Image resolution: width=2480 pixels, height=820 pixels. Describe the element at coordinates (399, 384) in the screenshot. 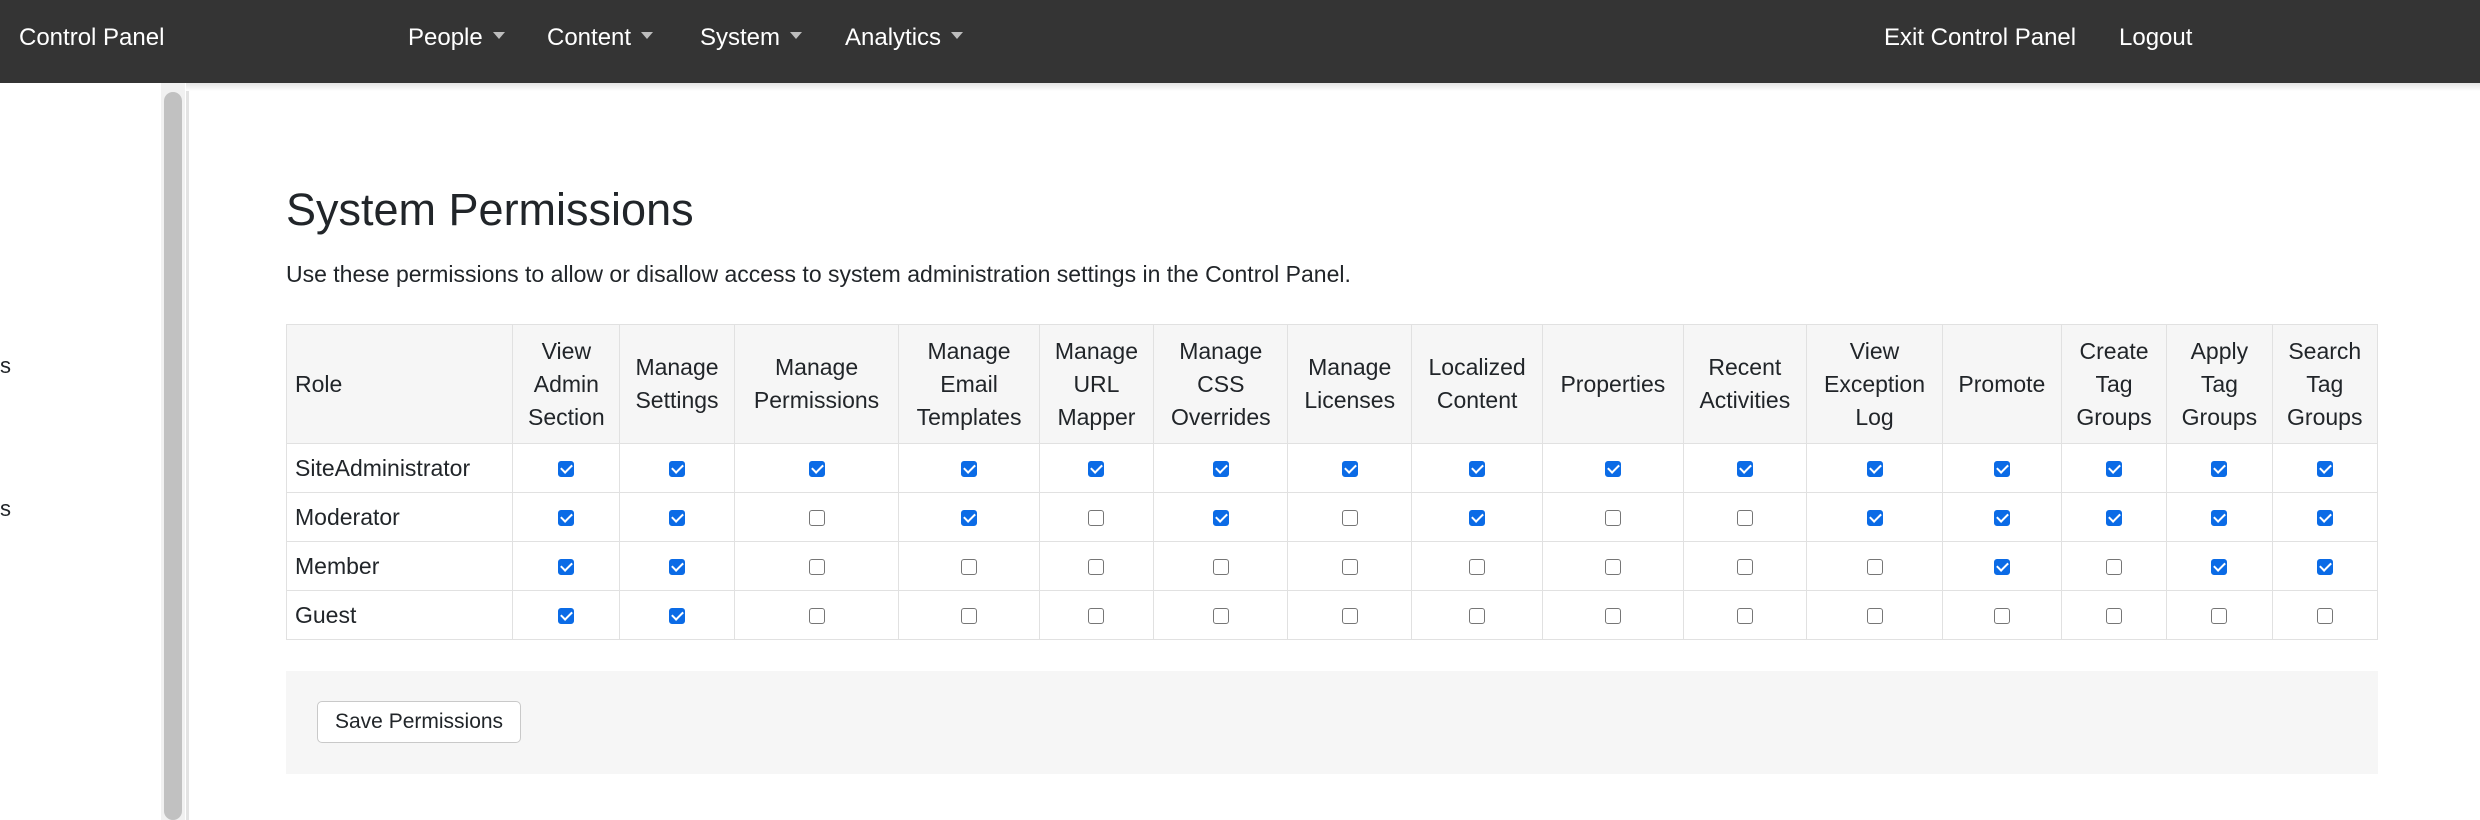

I see `role-column-header: Role` at that location.